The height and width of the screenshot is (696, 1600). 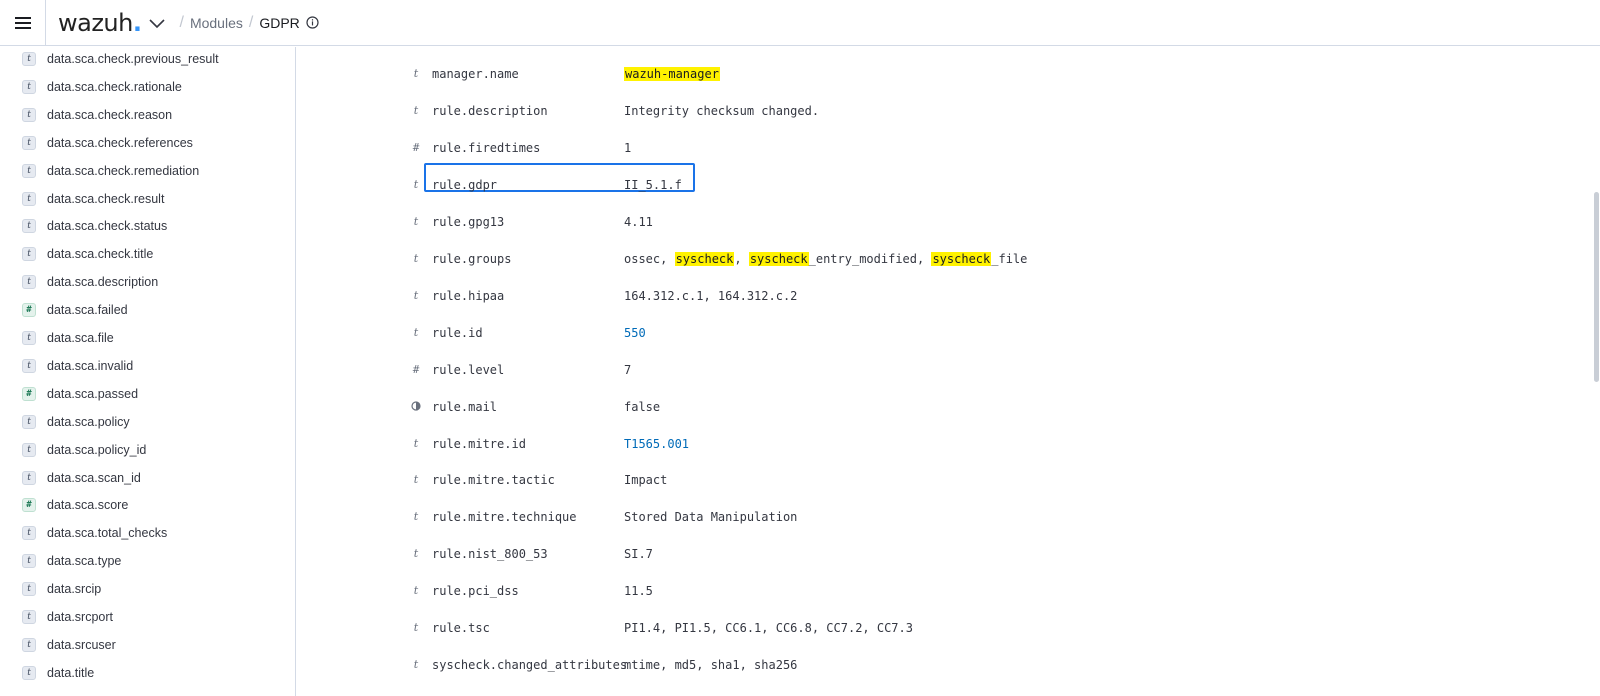 What do you see at coordinates (23, 23) in the screenshot?
I see `menu-button` at bounding box center [23, 23].